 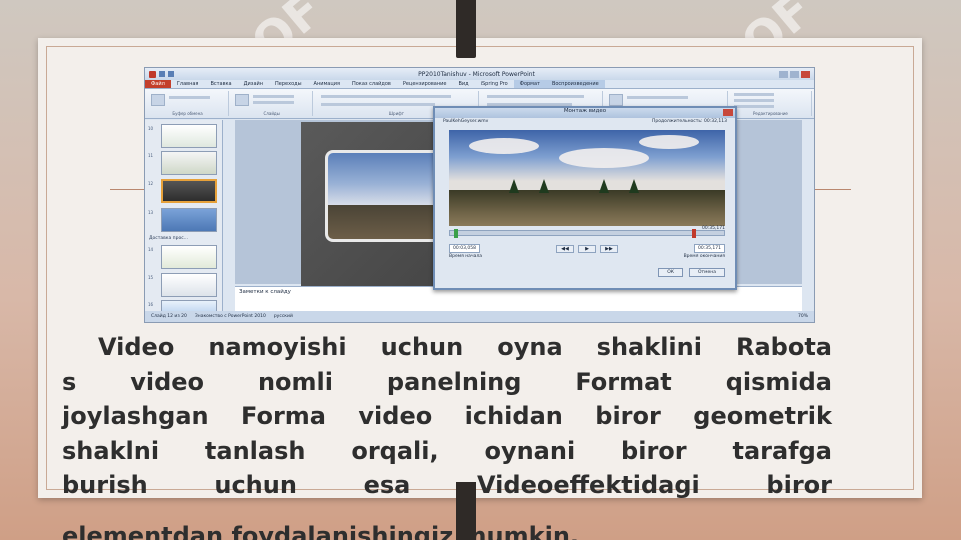 What do you see at coordinates (575, 84) in the screenshot?
I see `tab-playback: Воспроизведение` at bounding box center [575, 84].